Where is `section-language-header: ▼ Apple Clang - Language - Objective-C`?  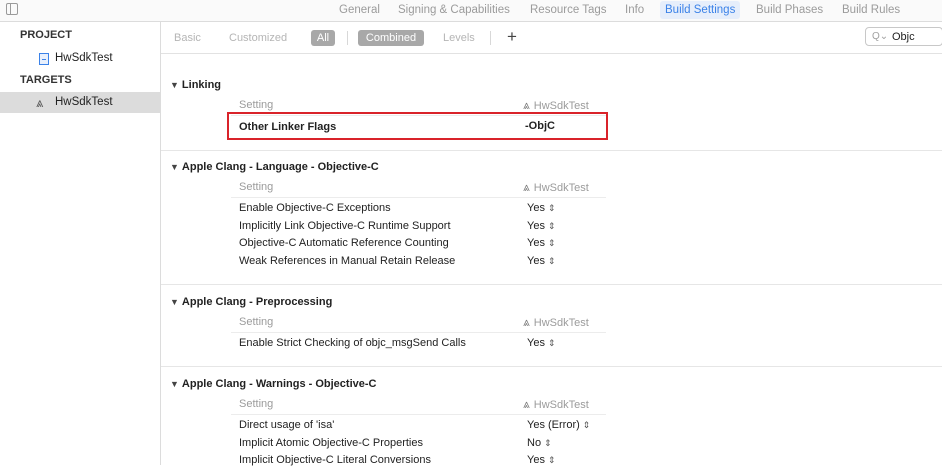 section-language-header: ▼ Apple Clang - Language - Objective-C is located at coordinates (274, 167).